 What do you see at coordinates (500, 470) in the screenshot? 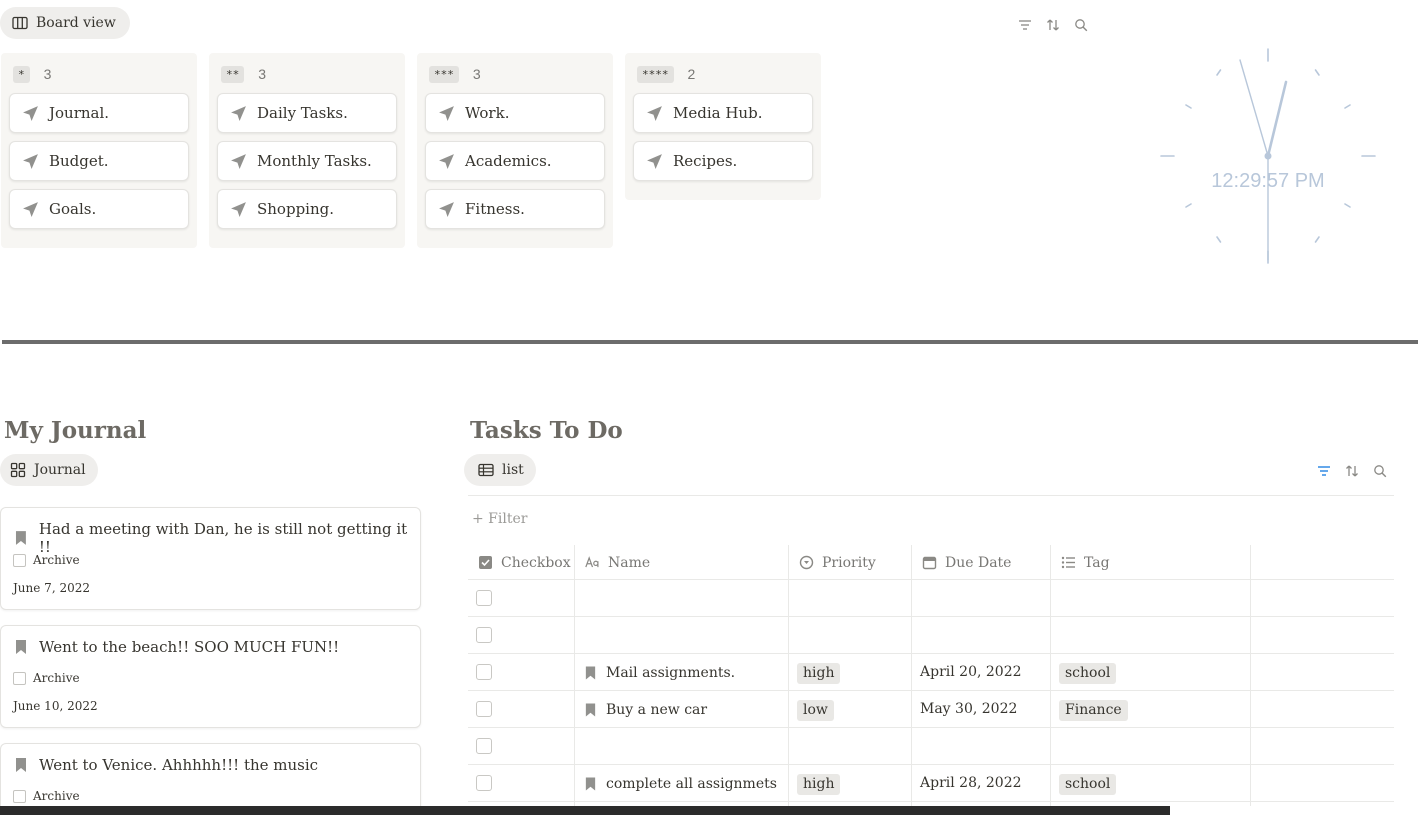
I see `tasks-view-tab: list` at bounding box center [500, 470].